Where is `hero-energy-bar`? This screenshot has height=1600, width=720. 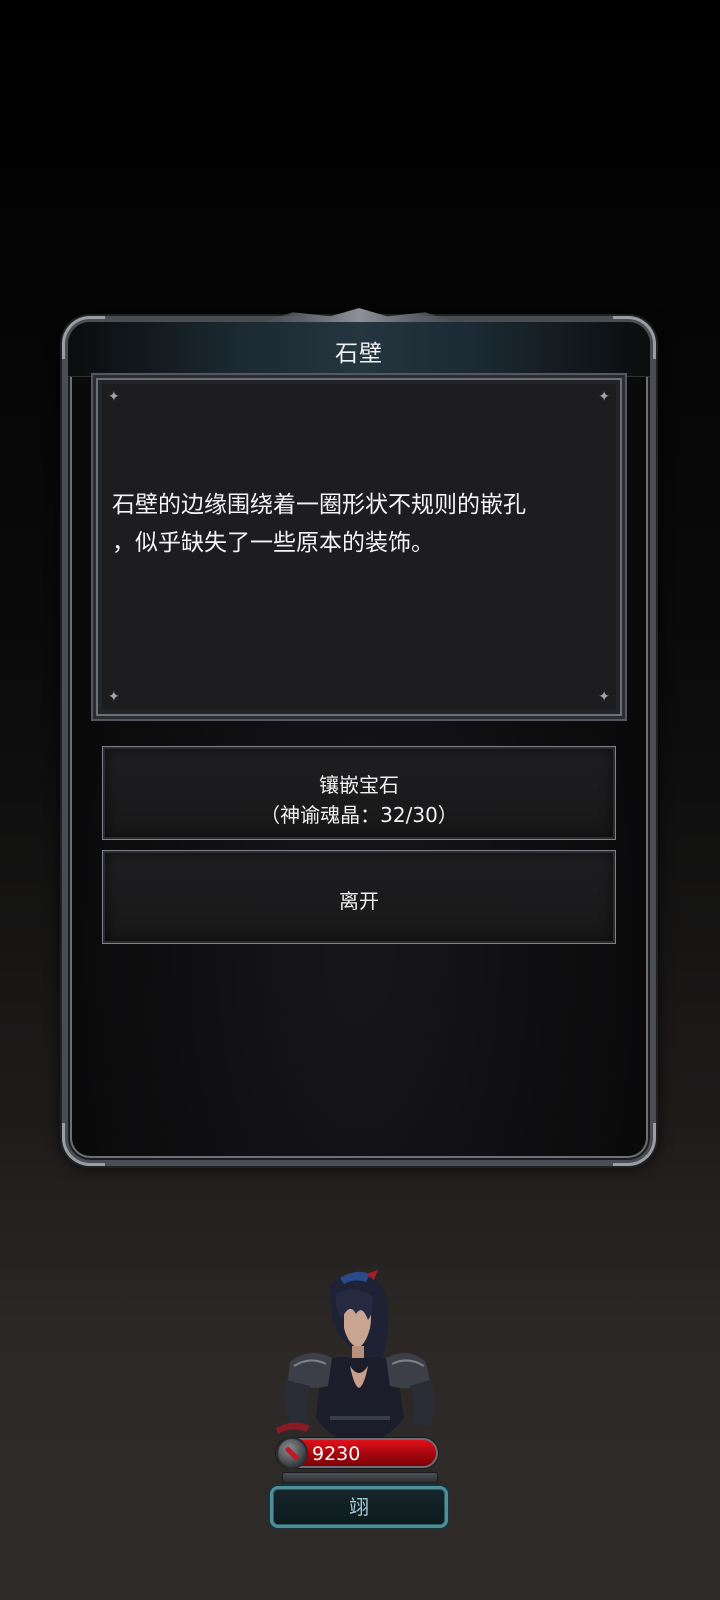
hero-energy-bar is located at coordinates (360, 1477).